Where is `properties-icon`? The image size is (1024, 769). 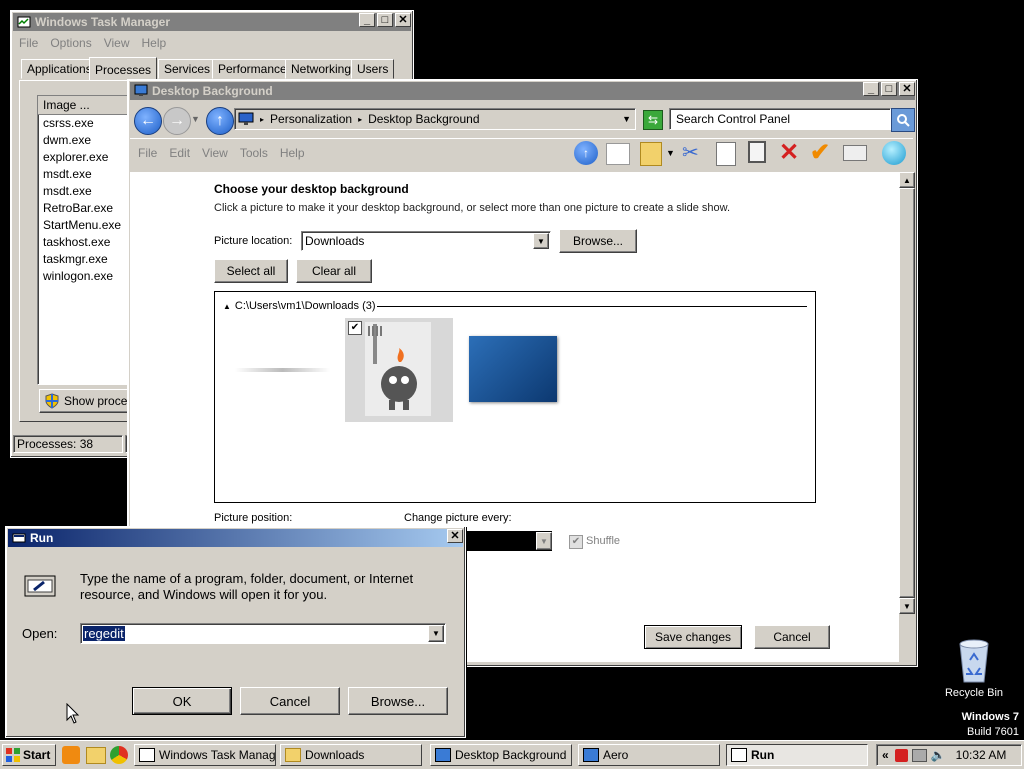
properties-icon is located at coordinates (855, 153).